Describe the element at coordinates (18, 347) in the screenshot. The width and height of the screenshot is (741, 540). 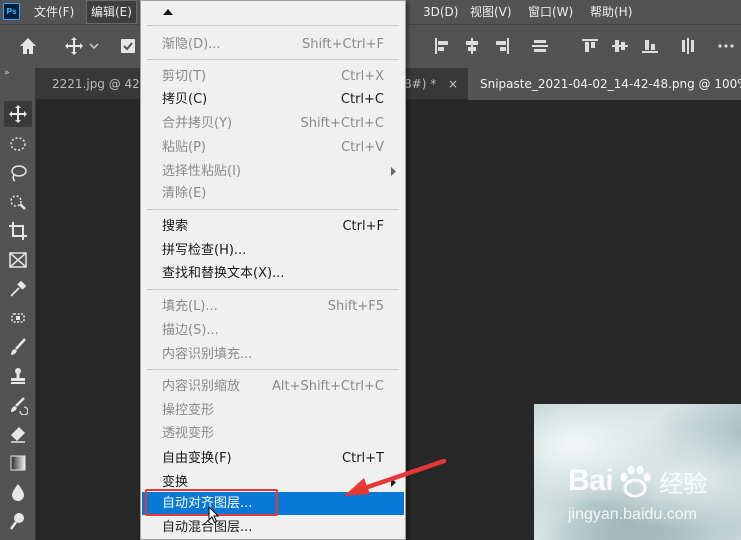
I see `brush-tool-icon` at that location.